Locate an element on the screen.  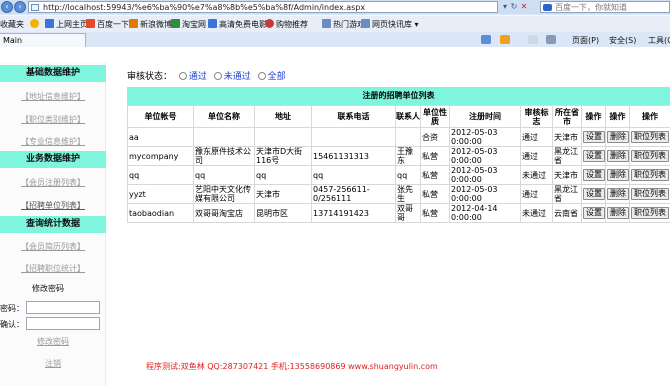
col-province: 所在省市 is located at coordinates (567, 116).